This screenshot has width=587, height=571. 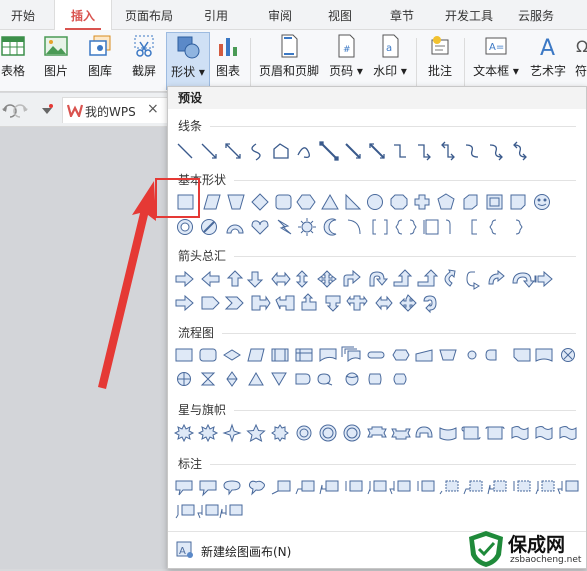 I want to click on textbox-button: A= 文本框 ▾, so click(x=496, y=56).